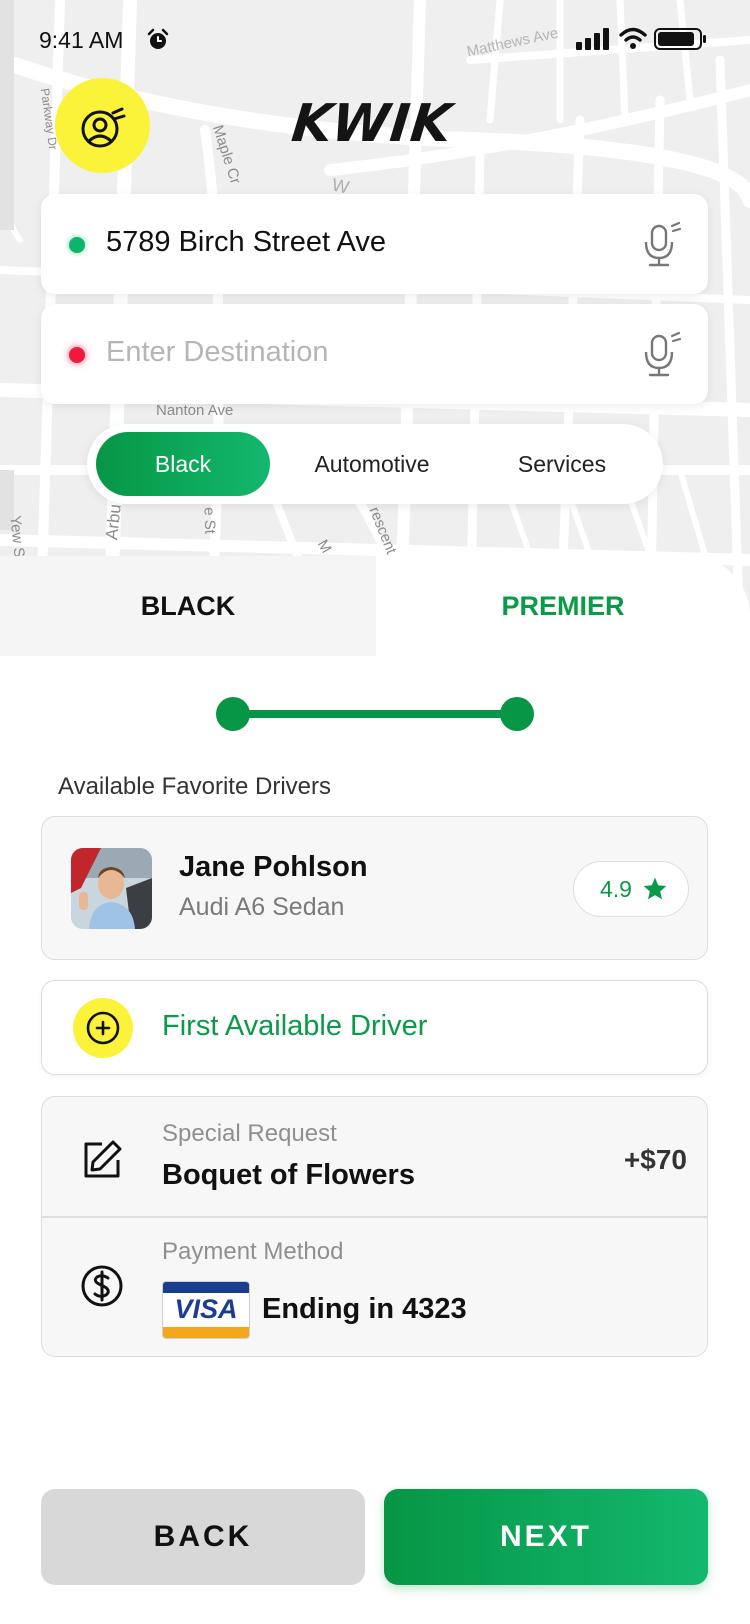 This screenshot has width=750, height=1624. What do you see at coordinates (194, 786) in the screenshot?
I see `favorite-drivers-label: Available Favorite Drivers` at bounding box center [194, 786].